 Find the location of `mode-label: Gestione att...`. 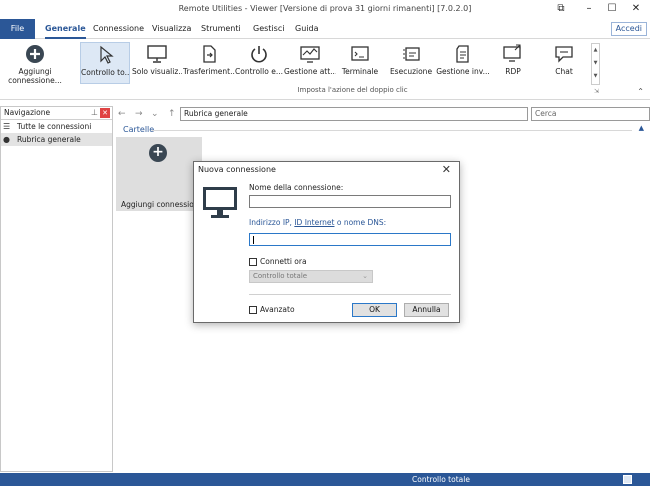

mode-label: Gestione att... is located at coordinates (310, 71).